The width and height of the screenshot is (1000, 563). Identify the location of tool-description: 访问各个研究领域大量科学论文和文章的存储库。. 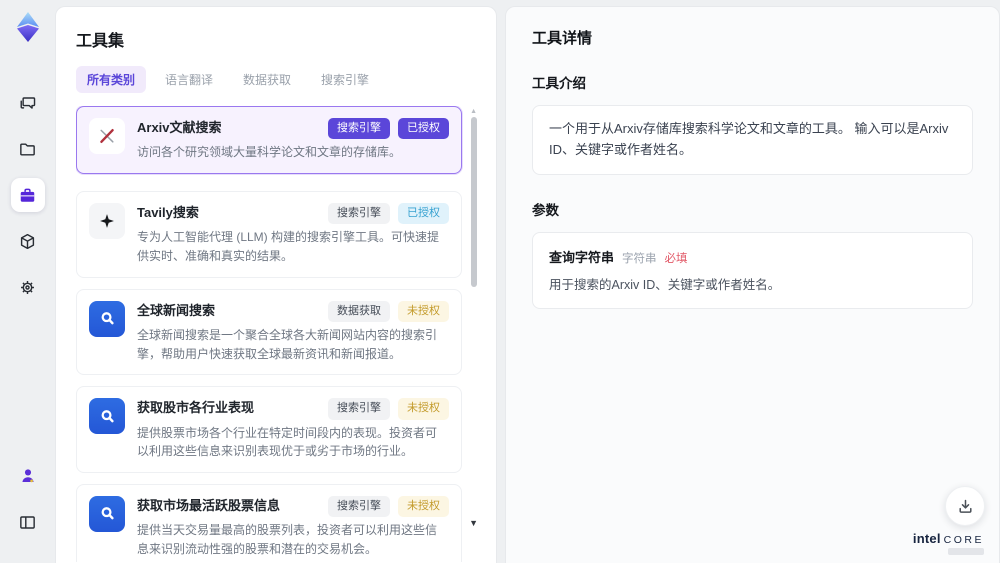
(269, 152).